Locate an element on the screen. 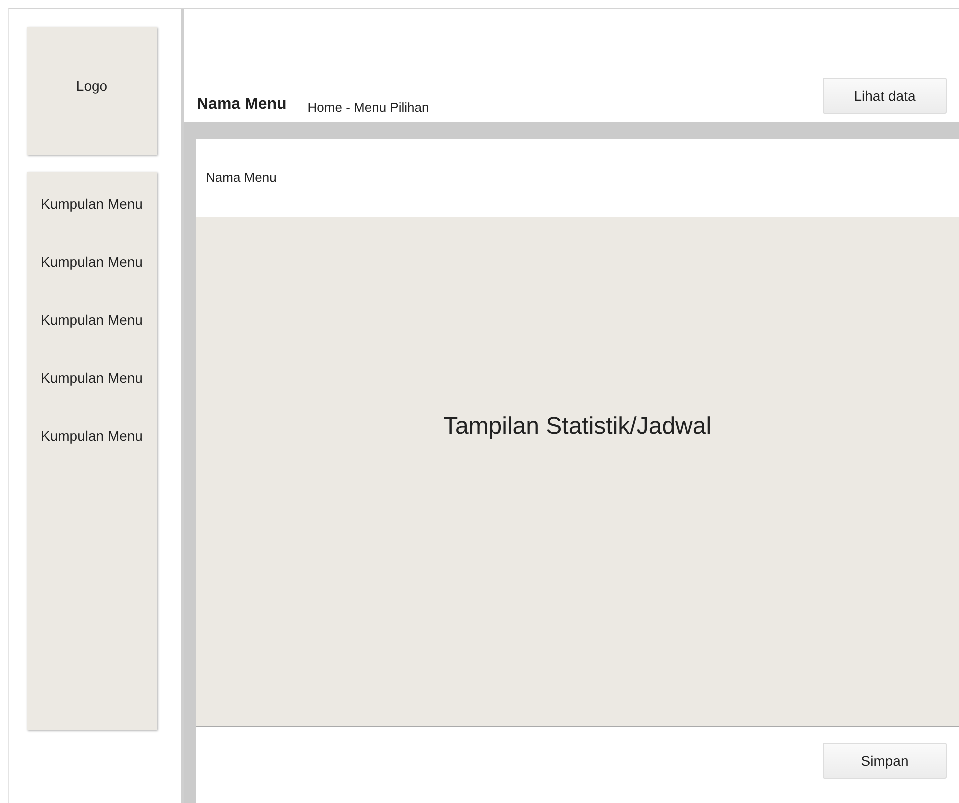 This screenshot has height=803, width=959. page-title: Nama Menu is located at coordinates (242, 105).